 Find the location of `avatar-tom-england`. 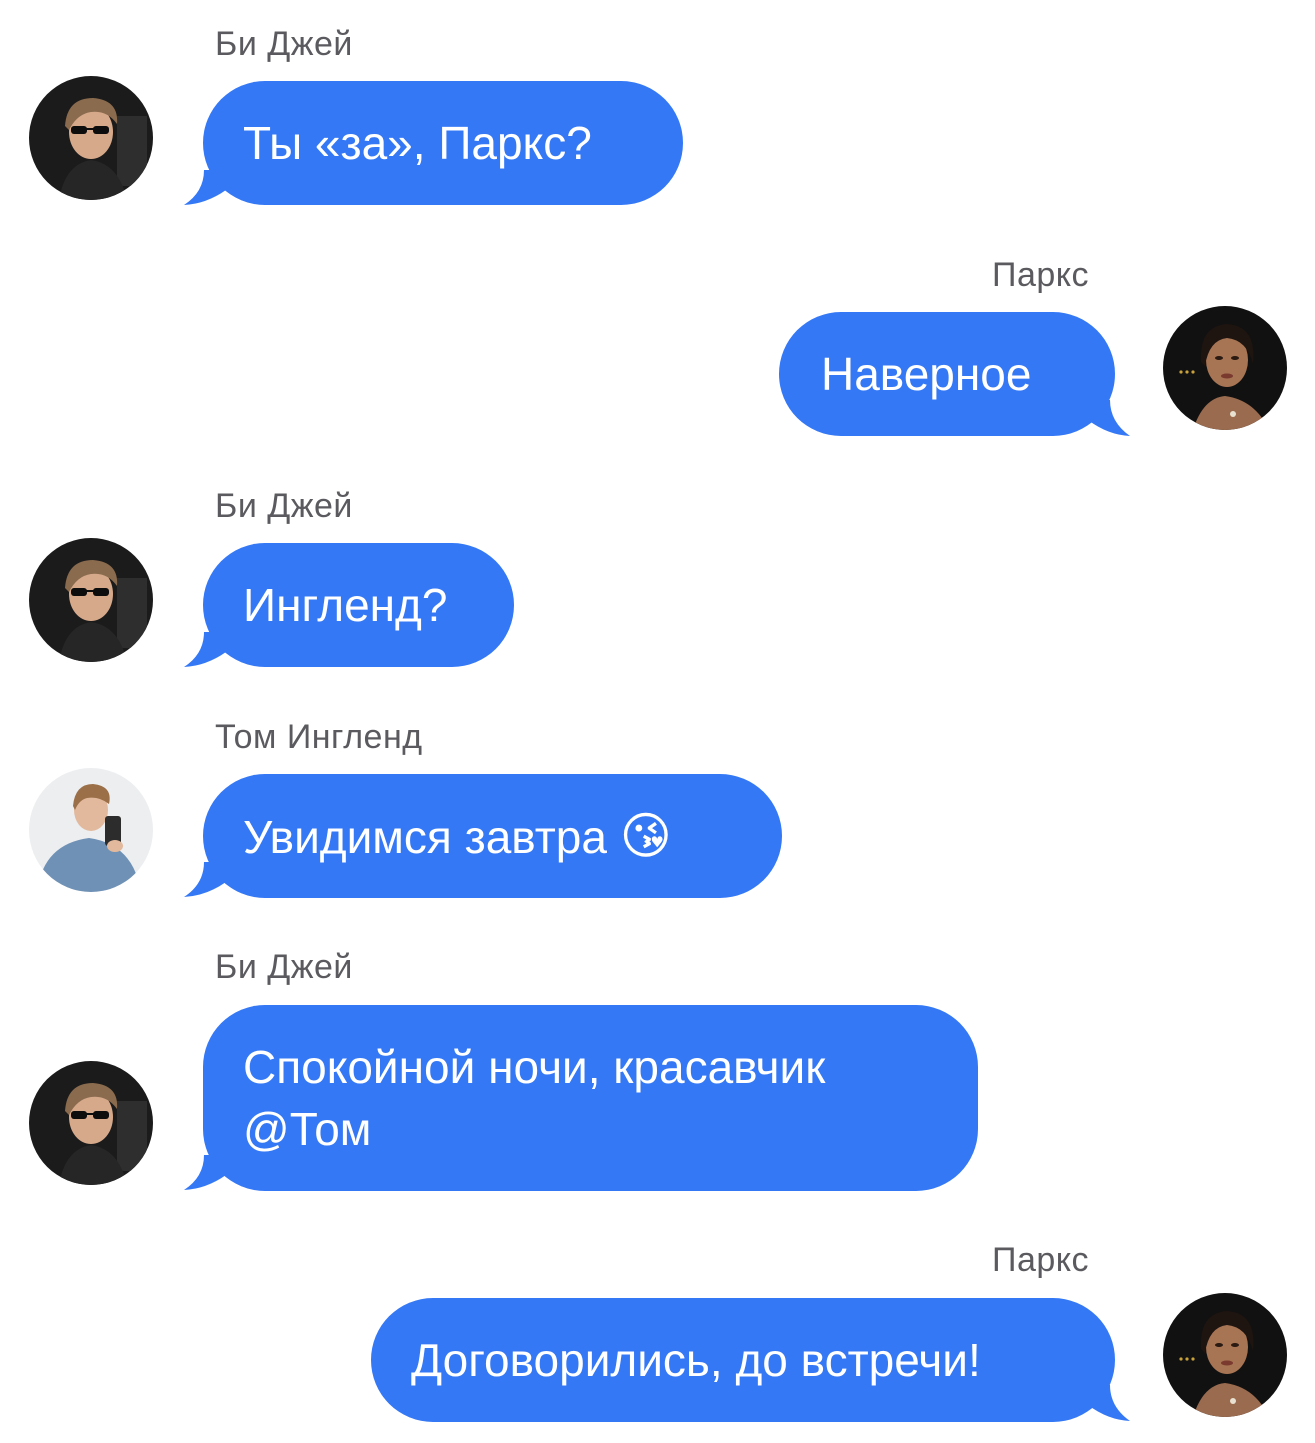

avatar-tom-england is located at coordinates (91, 830).